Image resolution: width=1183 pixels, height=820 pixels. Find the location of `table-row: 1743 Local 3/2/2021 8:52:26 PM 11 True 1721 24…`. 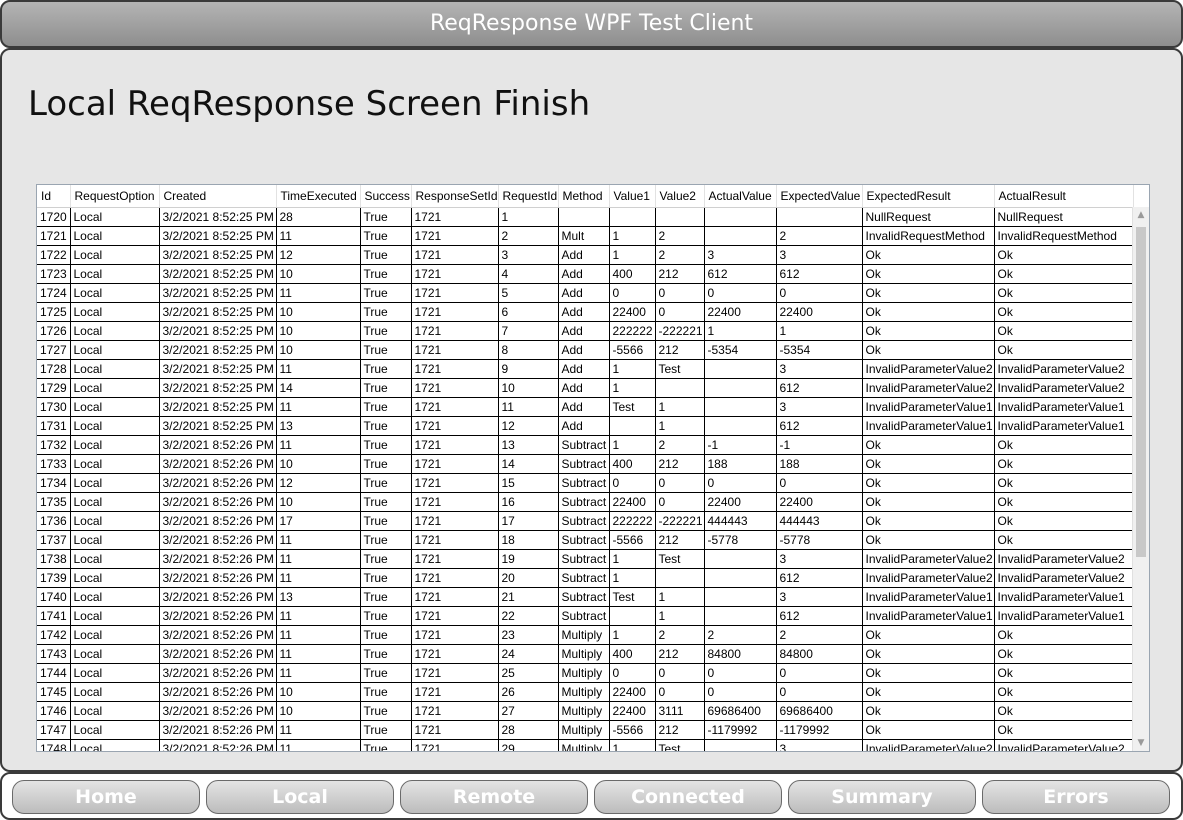

table-row: 1743 Local 3/2/2021 8:52:26 PM 11 True 1721 24… is located at coordinates (585, 654).